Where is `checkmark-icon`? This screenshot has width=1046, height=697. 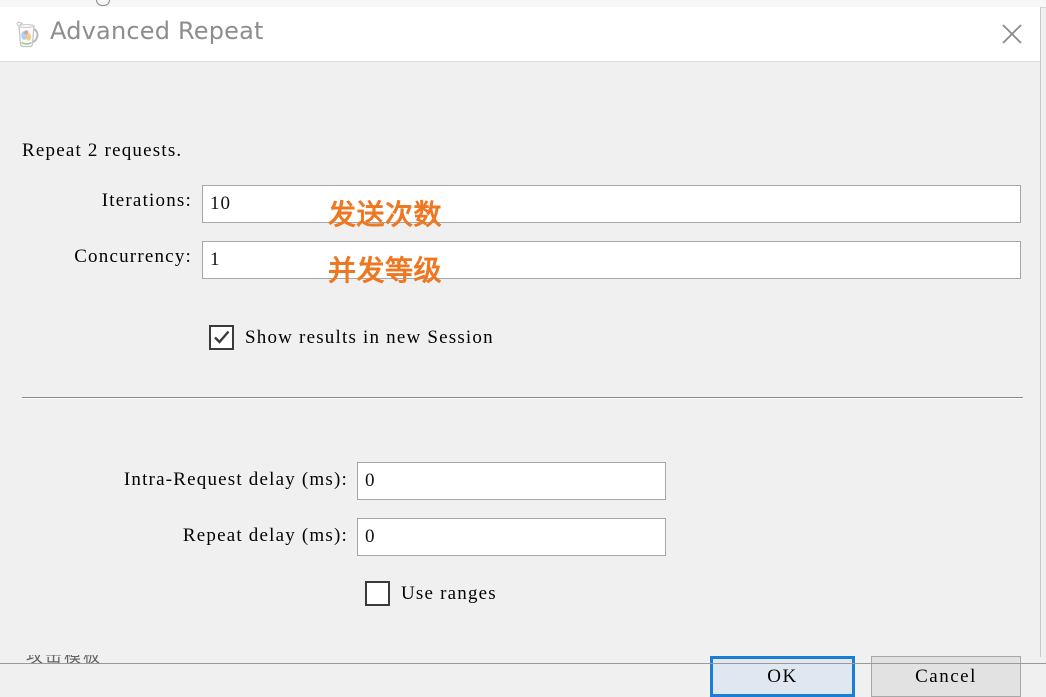
checkmark-icon is located at coordinates (222, 337).